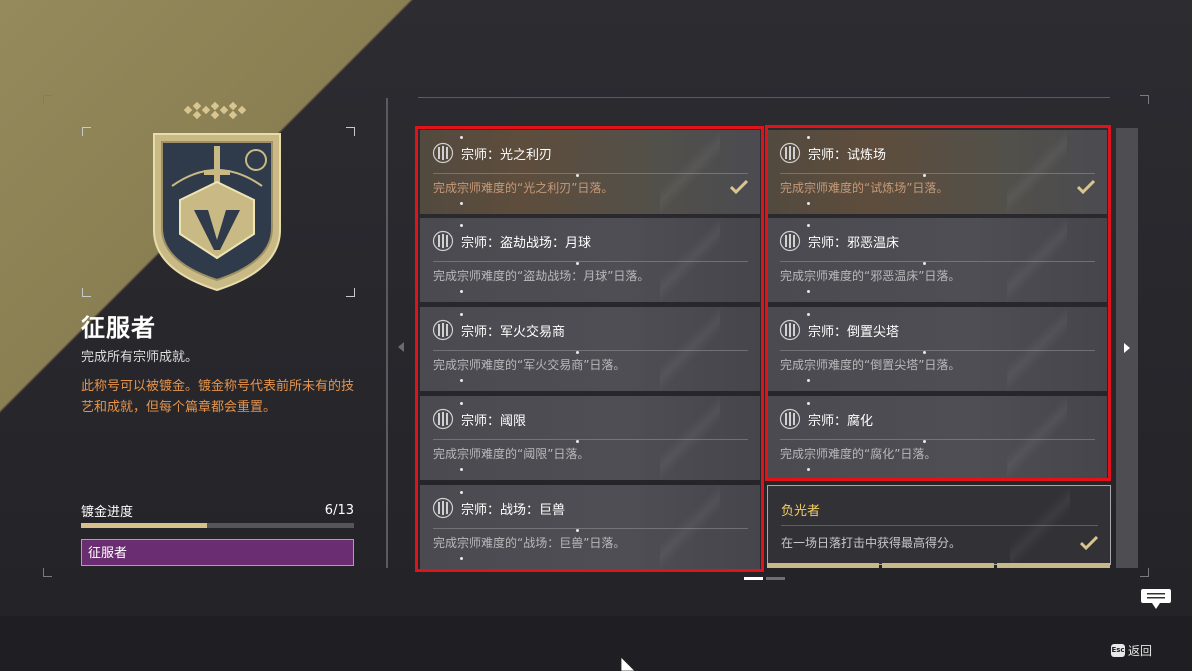 The width and height of the screenshot is (1192, 671). Describe the element at coordinates (870, 276) in the screenshot. I see `triumph-description: 完成宗师难度的“邪恶温床”日落。` at that location.